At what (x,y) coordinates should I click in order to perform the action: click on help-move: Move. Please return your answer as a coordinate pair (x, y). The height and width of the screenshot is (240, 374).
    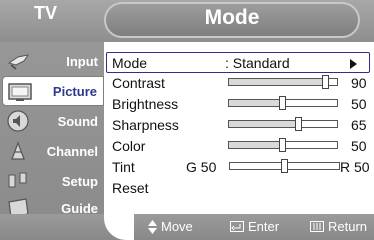
    Looking at the image, I should click on (170, 226).